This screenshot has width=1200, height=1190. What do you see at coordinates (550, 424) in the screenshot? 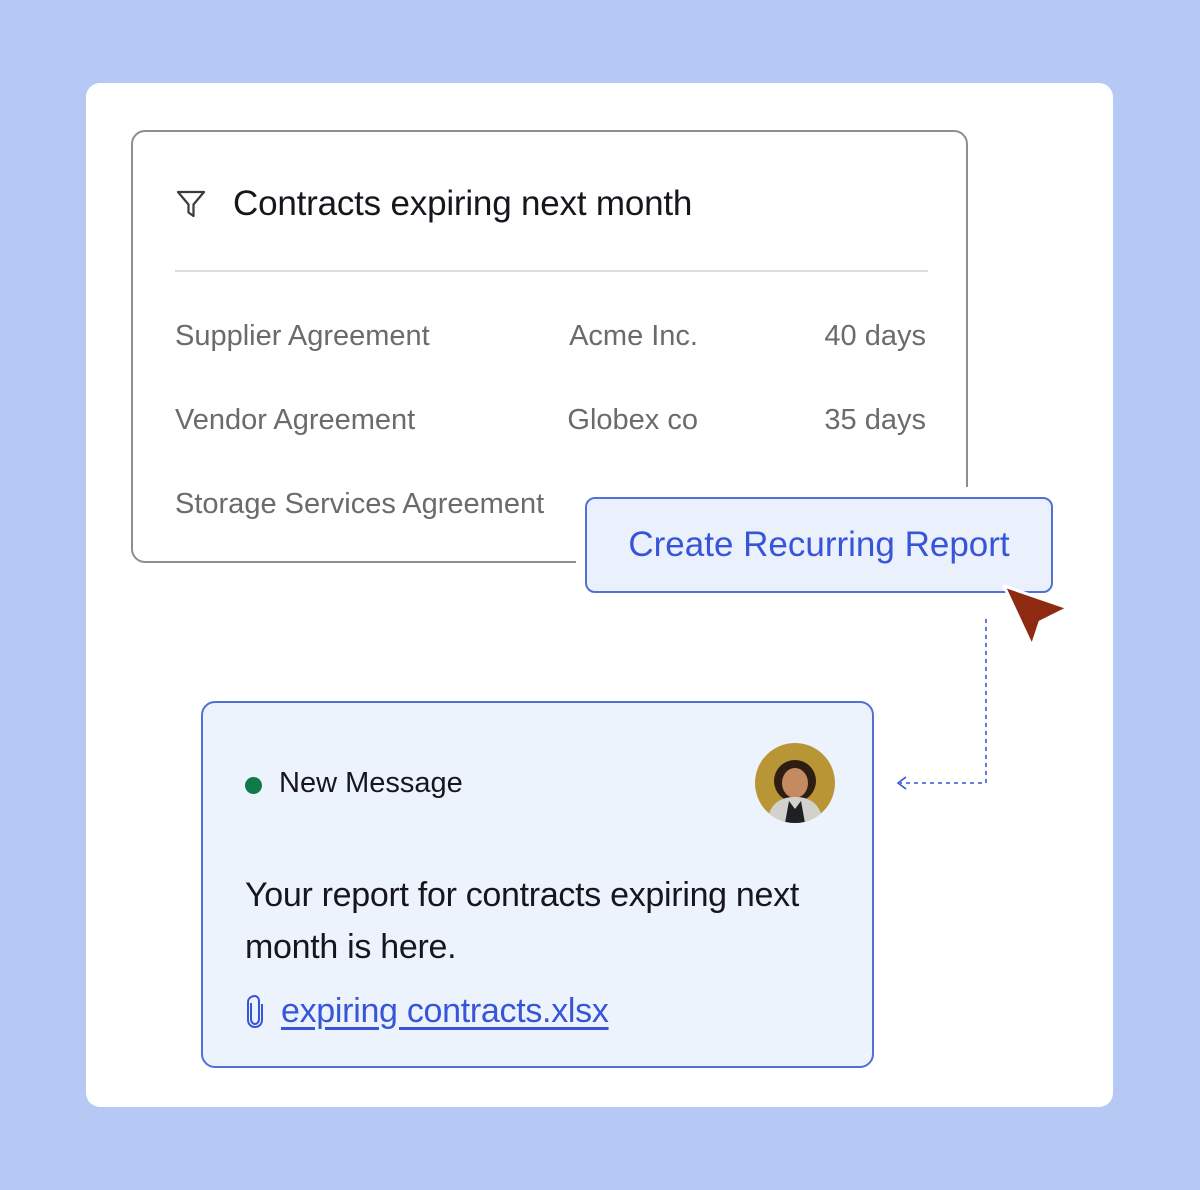
I see `contract-row: Vendor Agreement Globex co 35 days` at bounding box center [550, 424].